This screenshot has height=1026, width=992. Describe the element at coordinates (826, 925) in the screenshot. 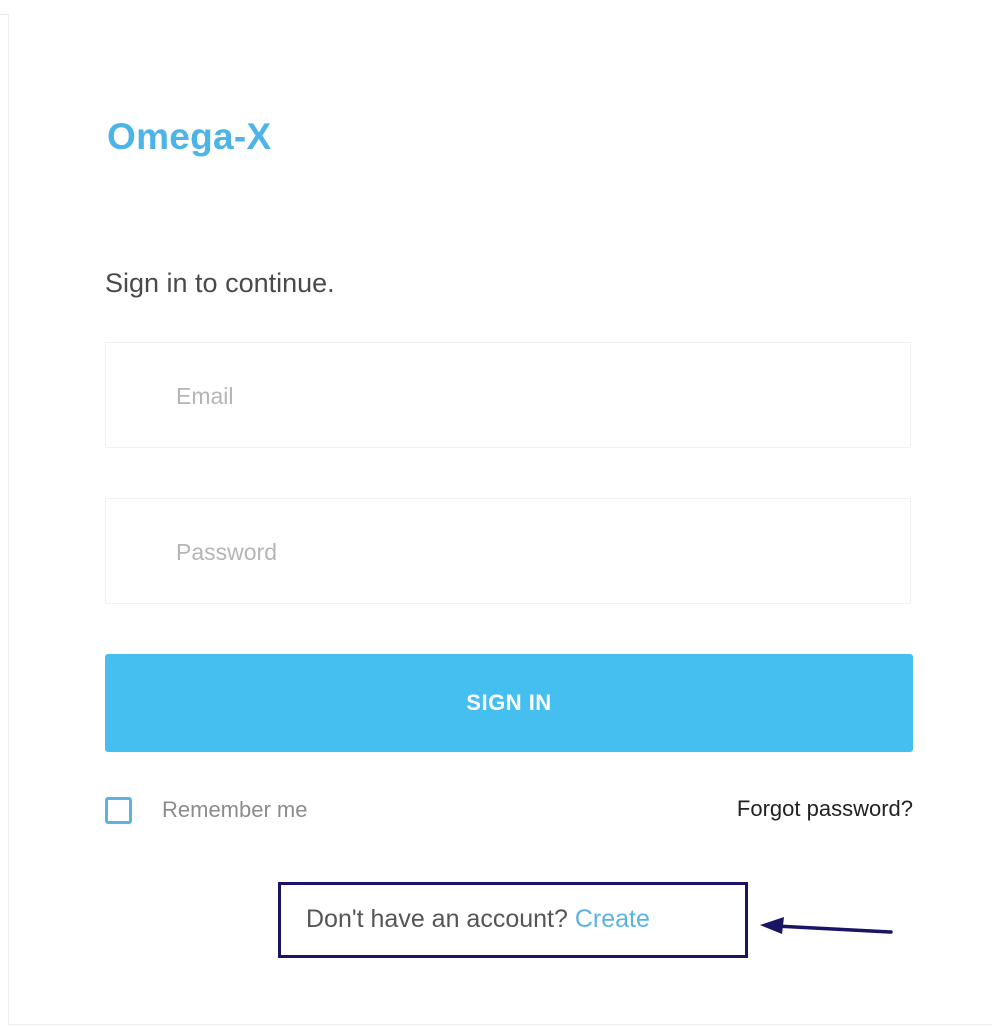

I see `left-arrow-icon` at that location.